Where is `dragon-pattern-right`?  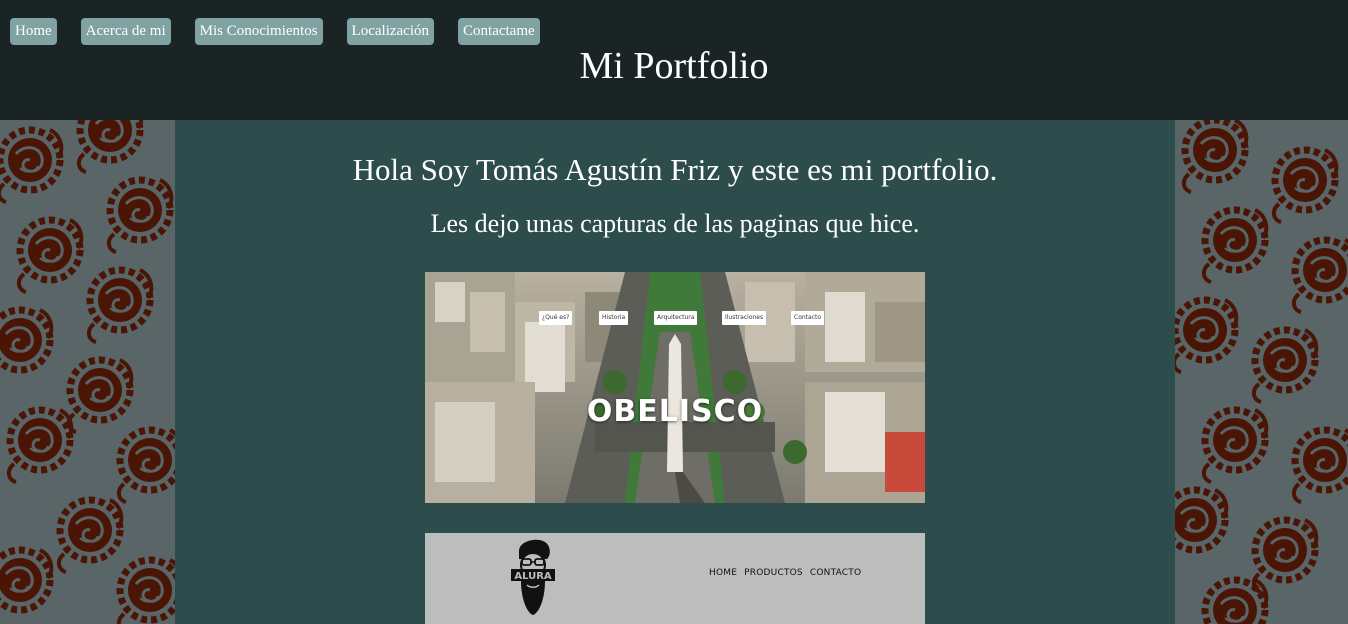
dragon-pattern-right is located at coordinates (1261, 372).